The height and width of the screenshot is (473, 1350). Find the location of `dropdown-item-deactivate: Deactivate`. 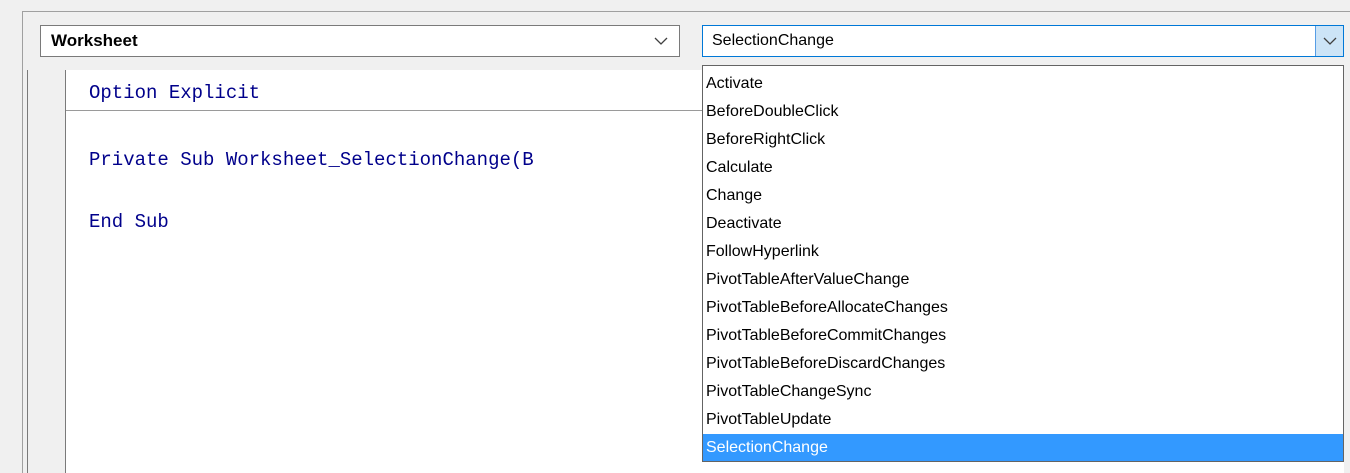

dropdown-item-deactivate: Deactivate is located at coordinates (1023, 224).